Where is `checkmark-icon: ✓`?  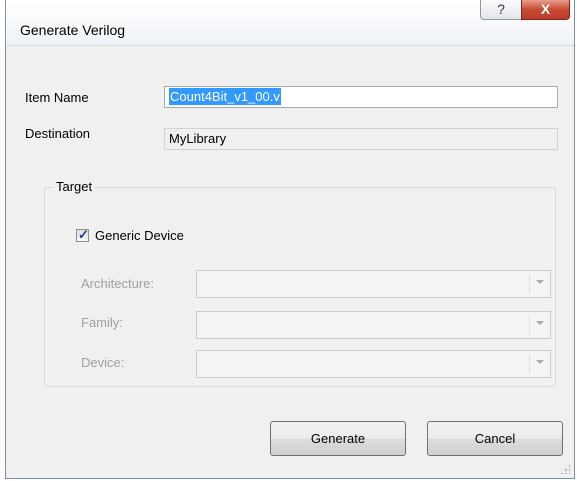 checkmark-icon: ✓ is located at coordinates (83, 234).